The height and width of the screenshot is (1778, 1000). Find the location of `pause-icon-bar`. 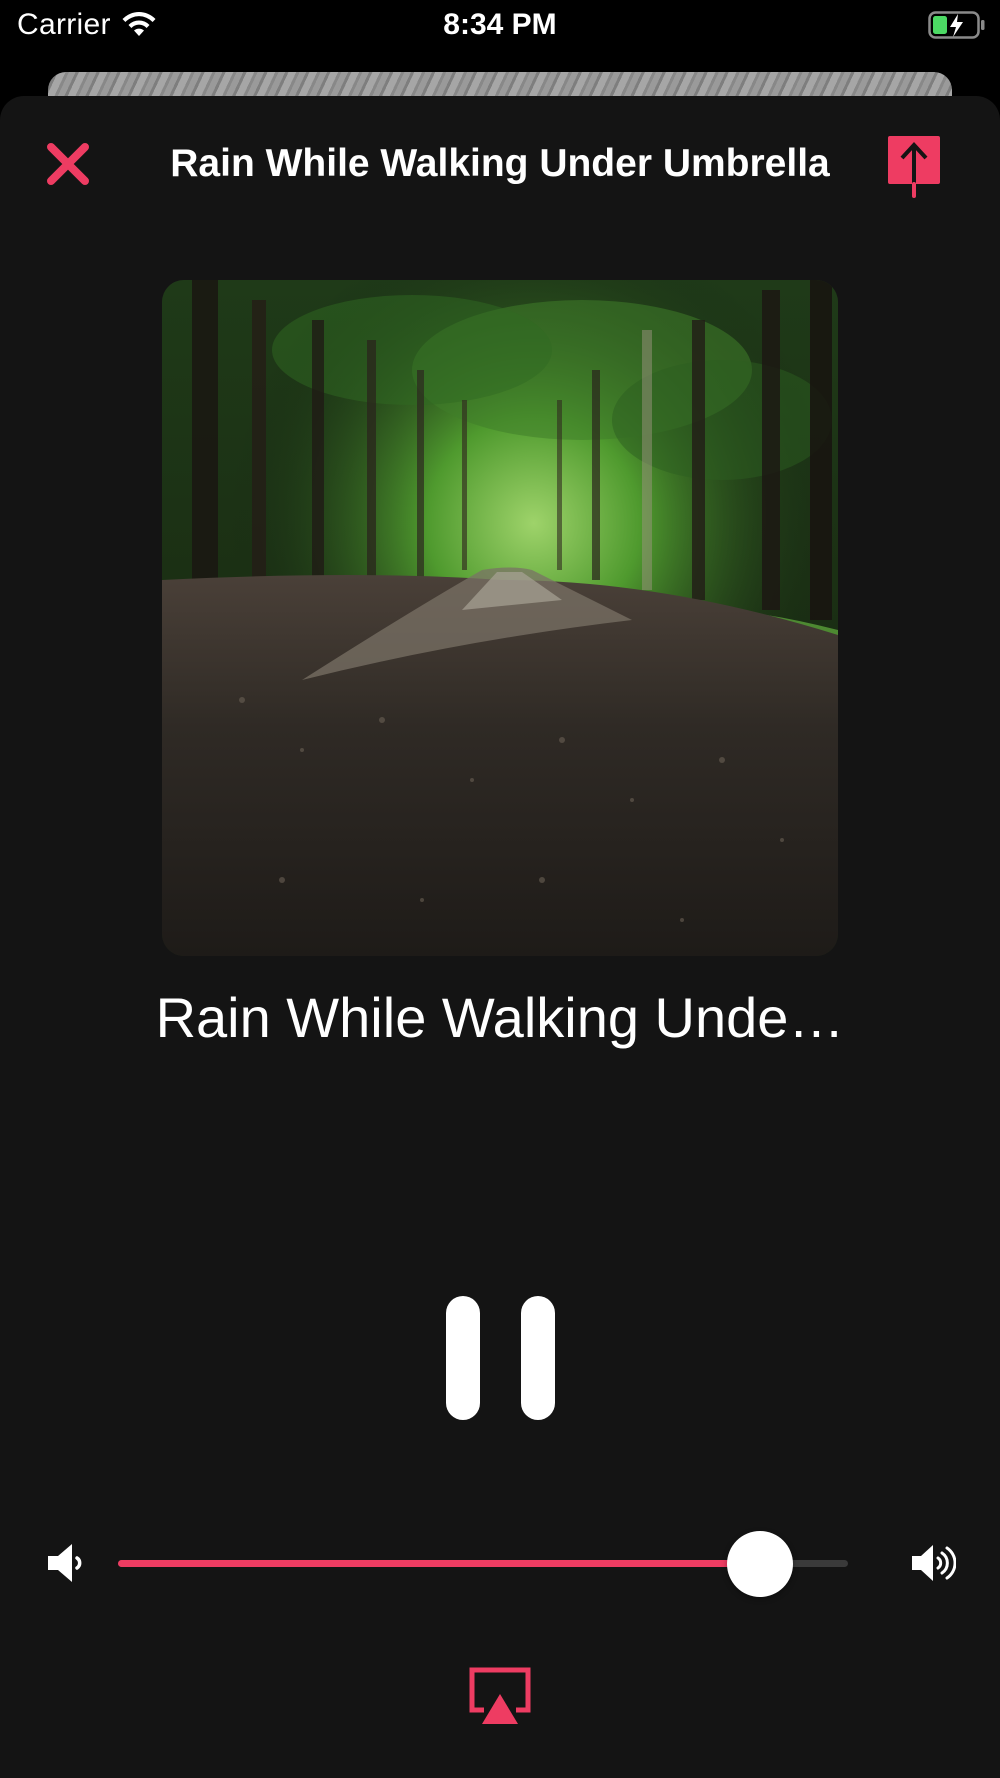

pause-icon-bar is located at coordinates (538, 1358).